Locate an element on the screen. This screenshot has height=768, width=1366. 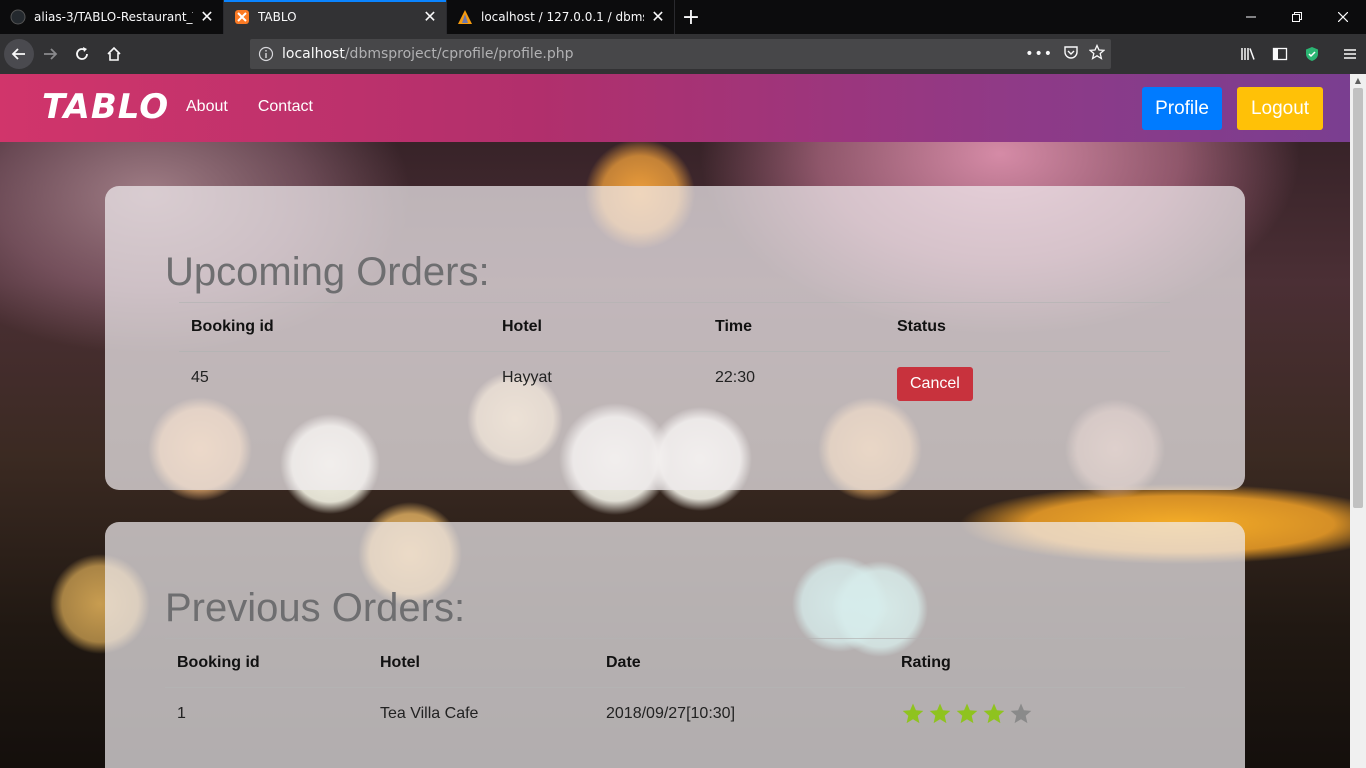
shield-extension-icon is located at coordinates (1312, 54).